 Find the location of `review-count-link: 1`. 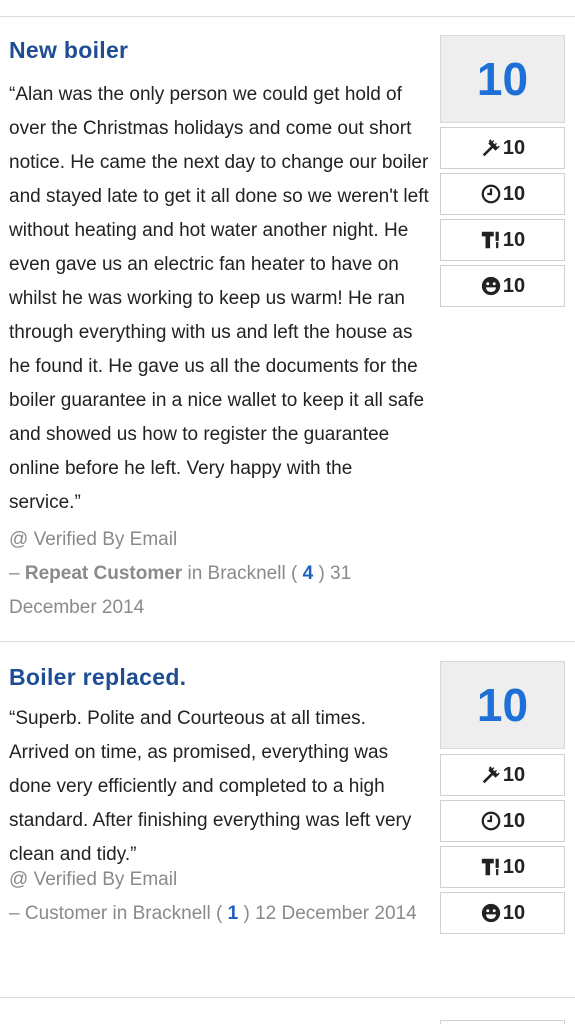

review-count-link: 1 is located at coordinates (233, 913).